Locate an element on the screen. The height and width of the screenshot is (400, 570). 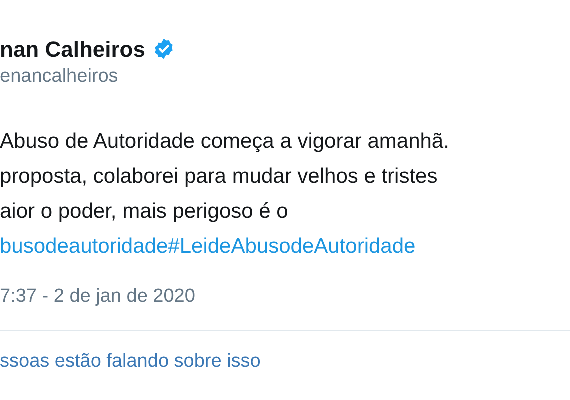
author-name: nan Calheiros is located at coordinates (73, 50).